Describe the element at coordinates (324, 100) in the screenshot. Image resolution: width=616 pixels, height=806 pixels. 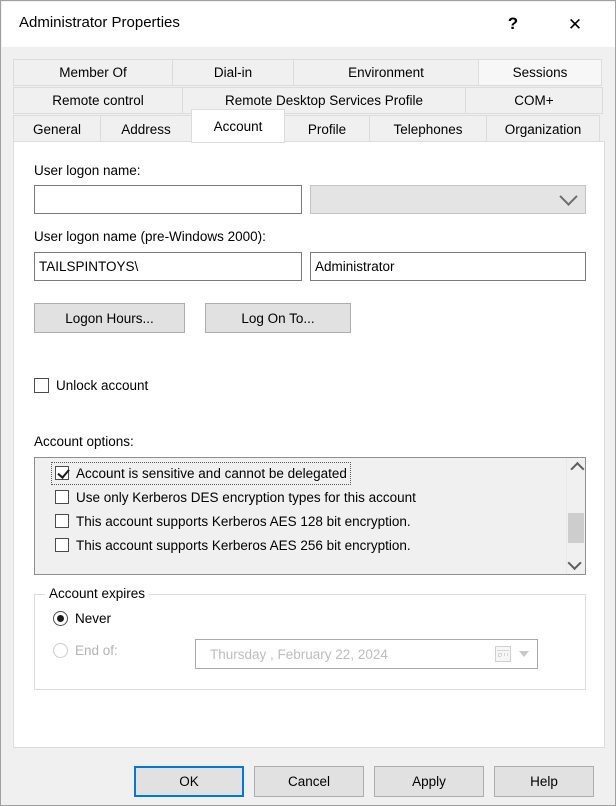
I see `tab-label: Remote Desktop Services Profile` at that location.